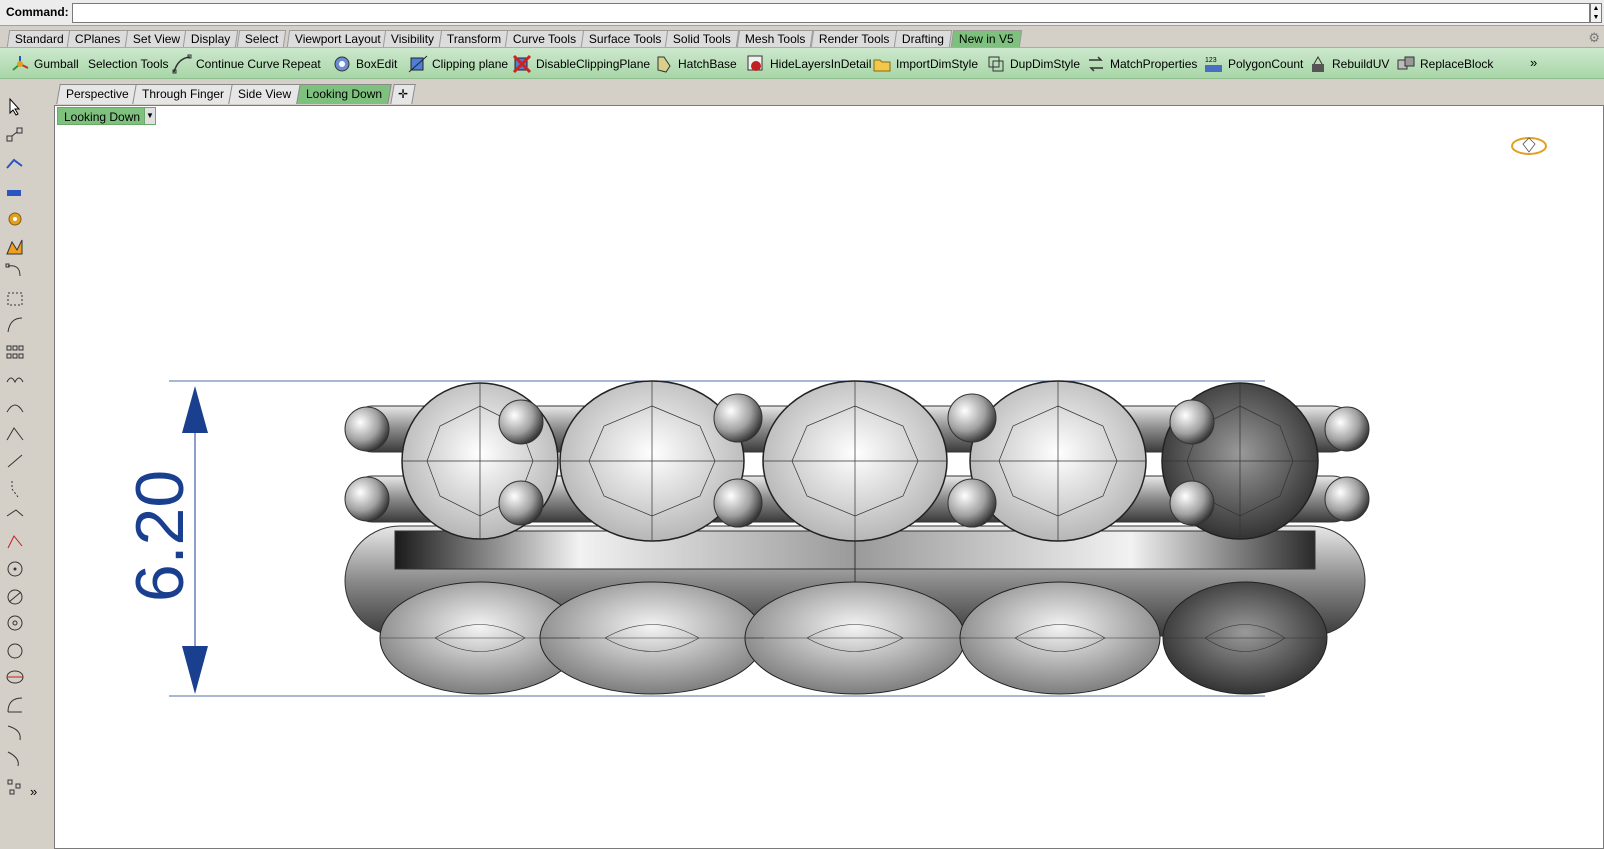  I want to click on replace-block-icon, so click(1406, 63).